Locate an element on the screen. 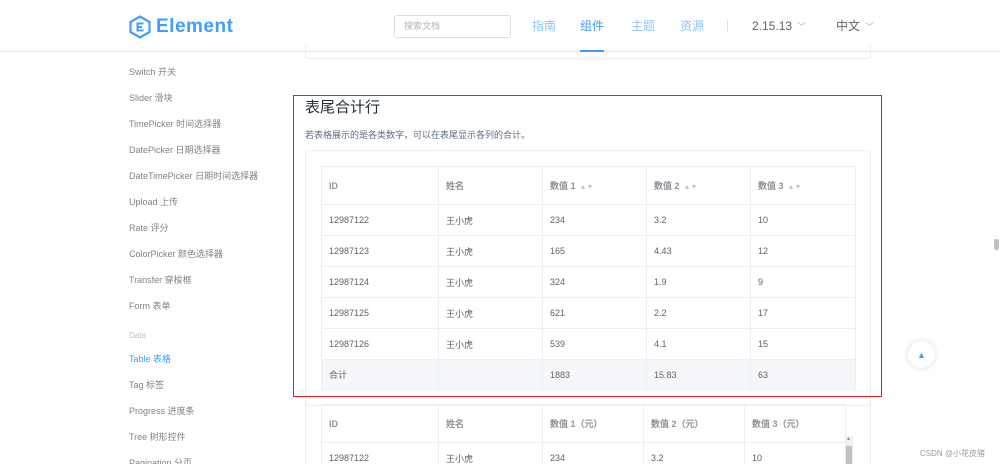  sidebar-item-pagination: Pagination 分页 is located at coordinates (160, 460).